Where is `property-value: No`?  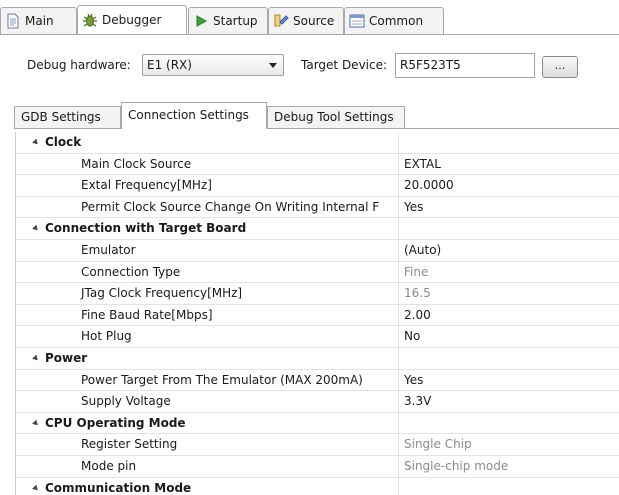
property-value: No is located at coordinates (412, 336).